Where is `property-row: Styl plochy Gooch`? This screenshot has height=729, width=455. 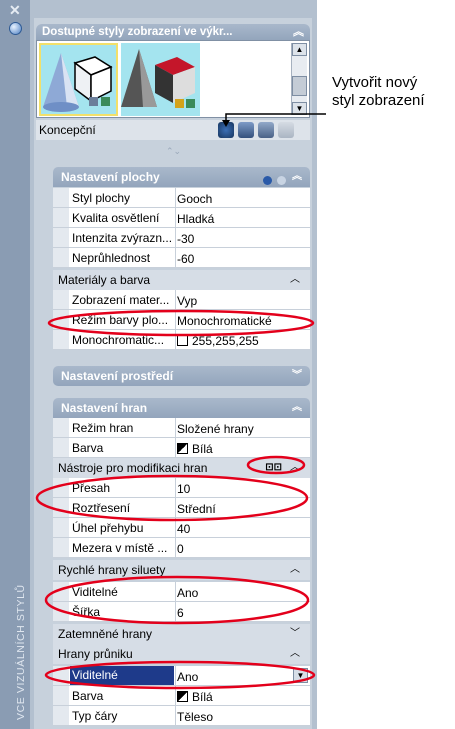
property-row: Styl plochy Gooch is located at coordinates (181, 198).